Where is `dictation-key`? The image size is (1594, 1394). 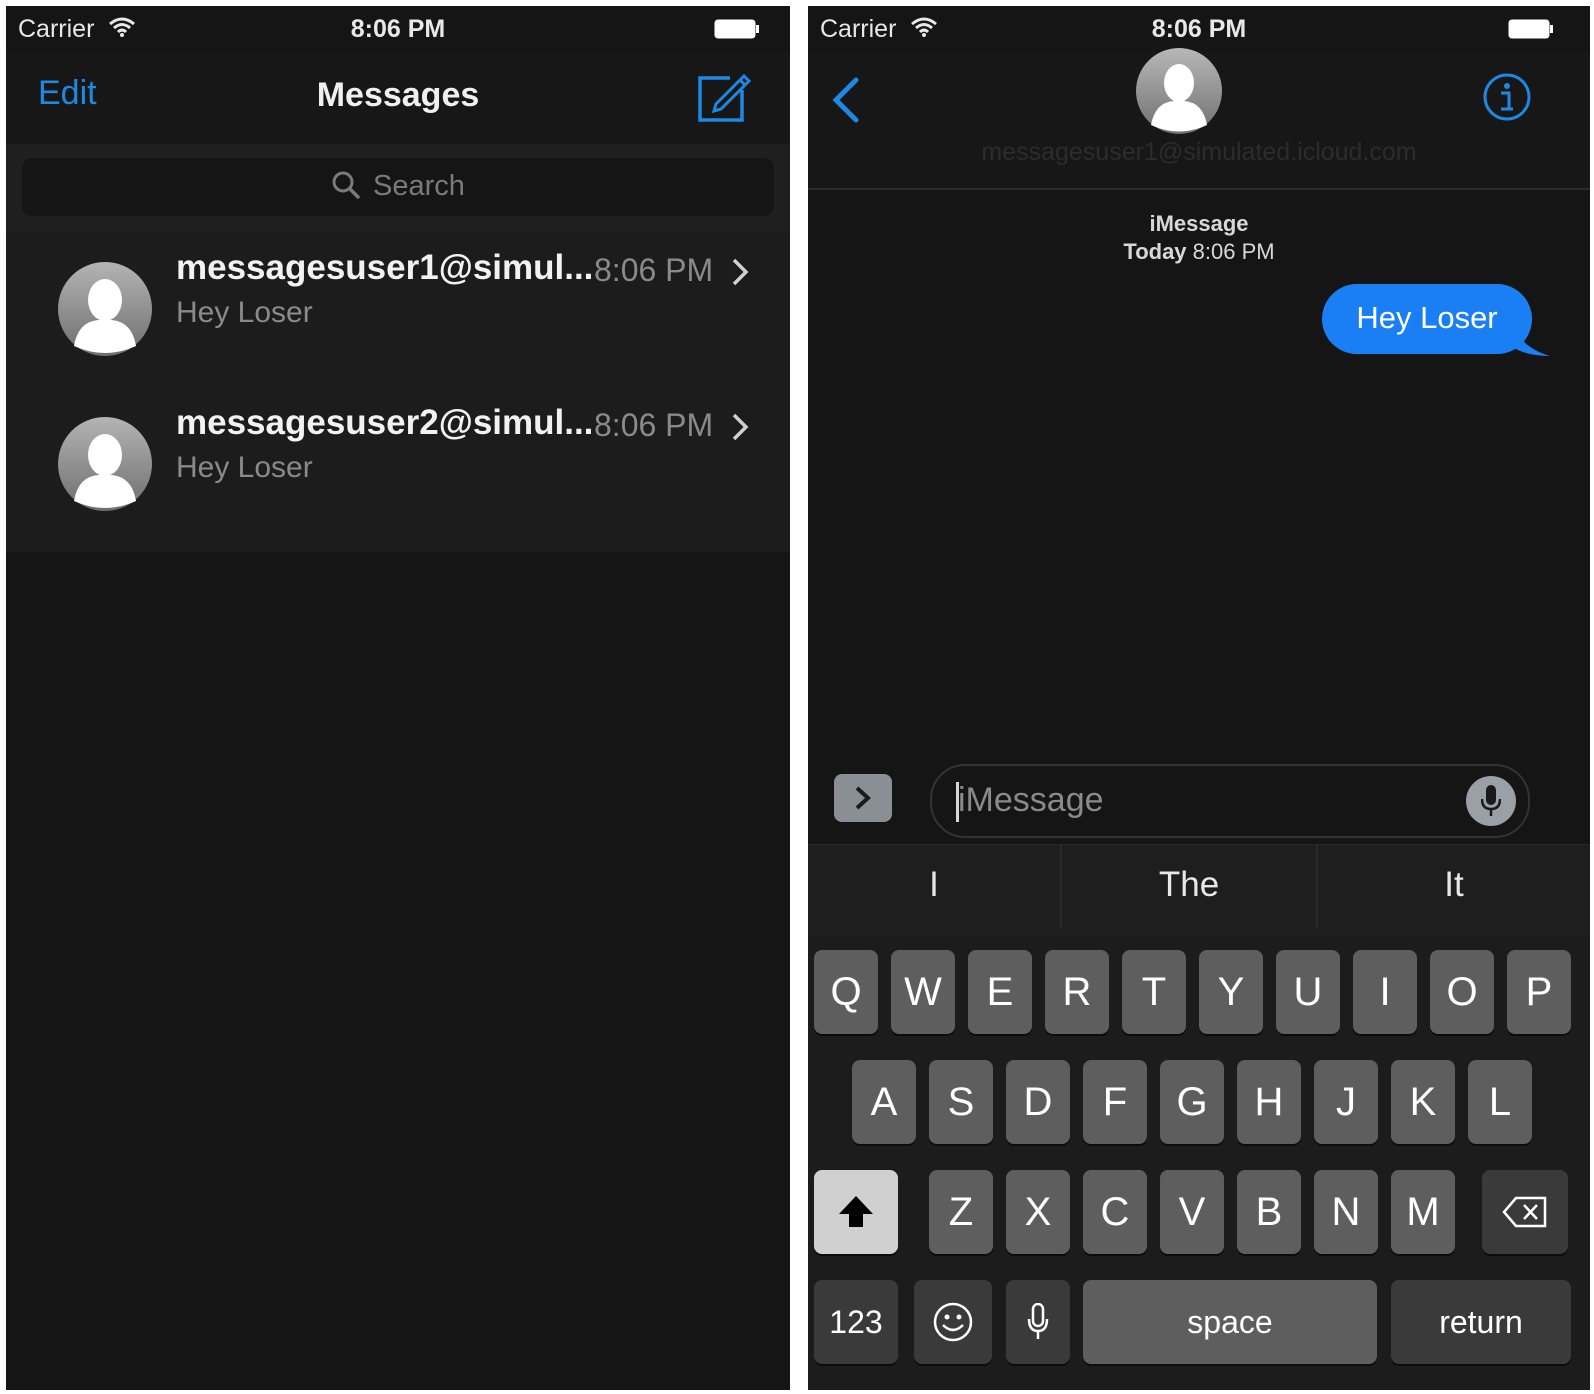
dictation-key is located at coordinates (1038, 1322).